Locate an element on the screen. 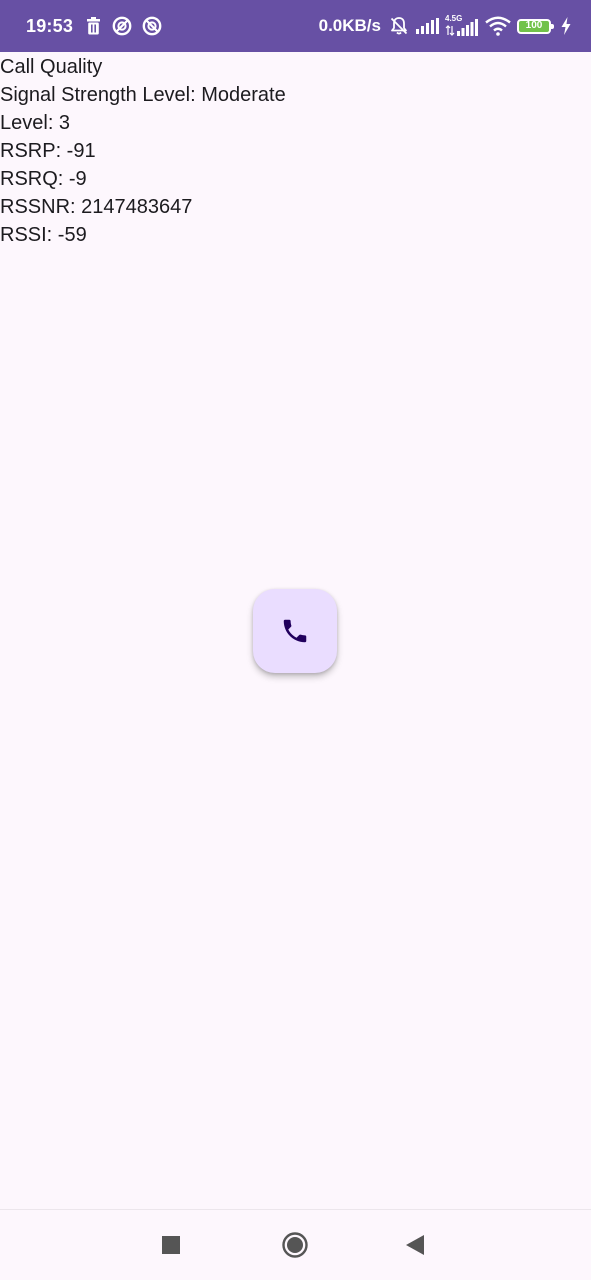 This screenshot has height=1280, width=591. status-time: 19:53 is located at coordinates (50, 25).